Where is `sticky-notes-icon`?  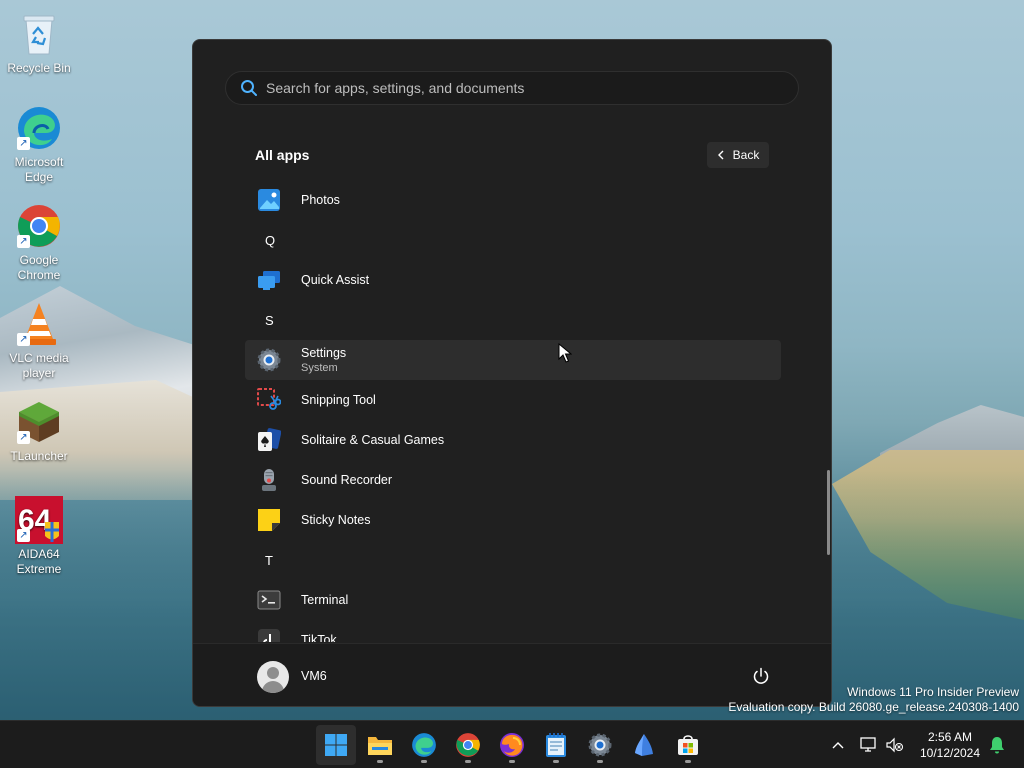
sticky-notes-icon is located at coordinates (269, 520).